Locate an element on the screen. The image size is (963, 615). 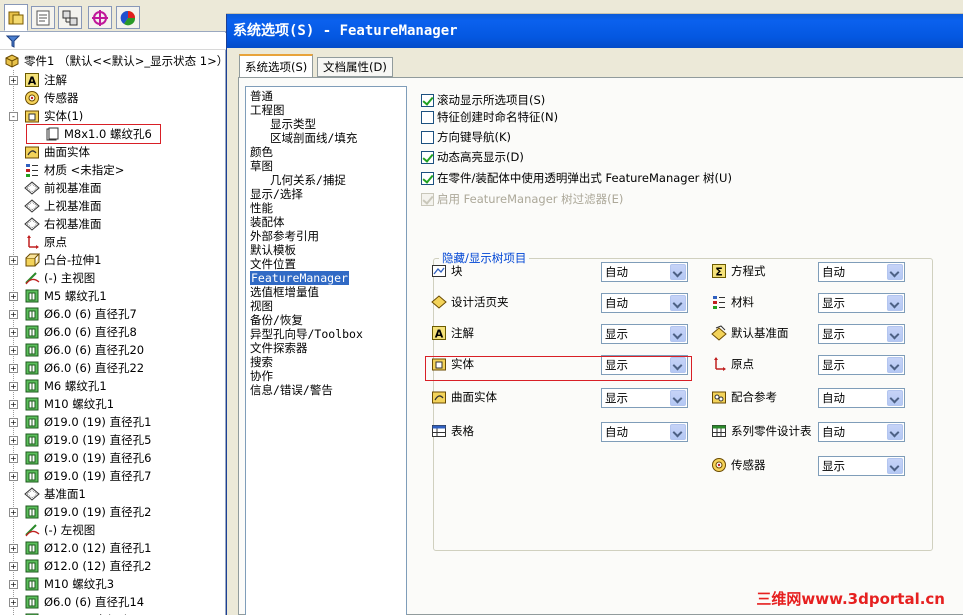
category-item: 几何关系/捕捉 is located at coordinates (308, 180).